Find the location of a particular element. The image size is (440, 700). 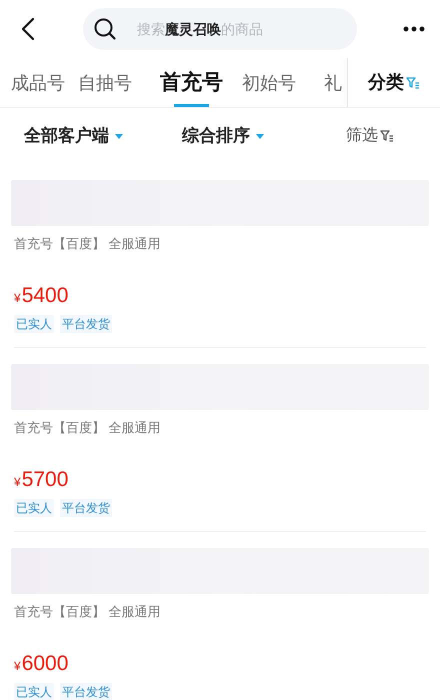

dropdown-button: 综合排序 is located at coordinates (264, 136).